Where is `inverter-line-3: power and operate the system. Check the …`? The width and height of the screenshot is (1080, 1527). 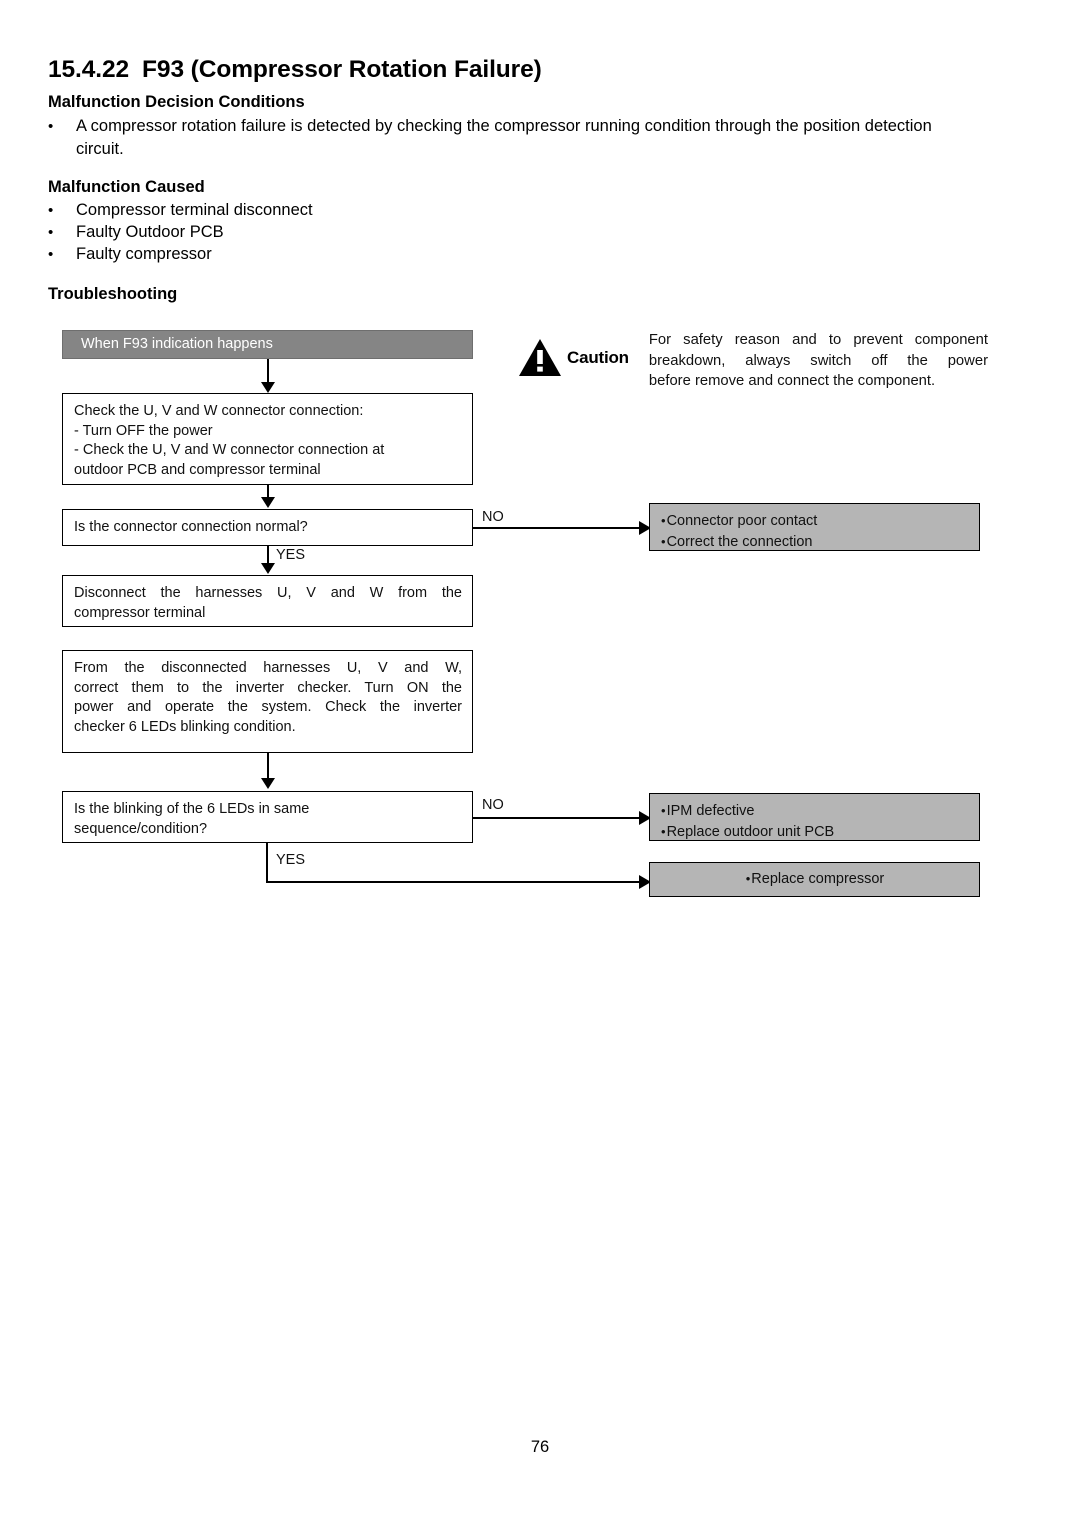 inverter-line-3: power and operate the system. Check the … is located at coordinates (268, 707).